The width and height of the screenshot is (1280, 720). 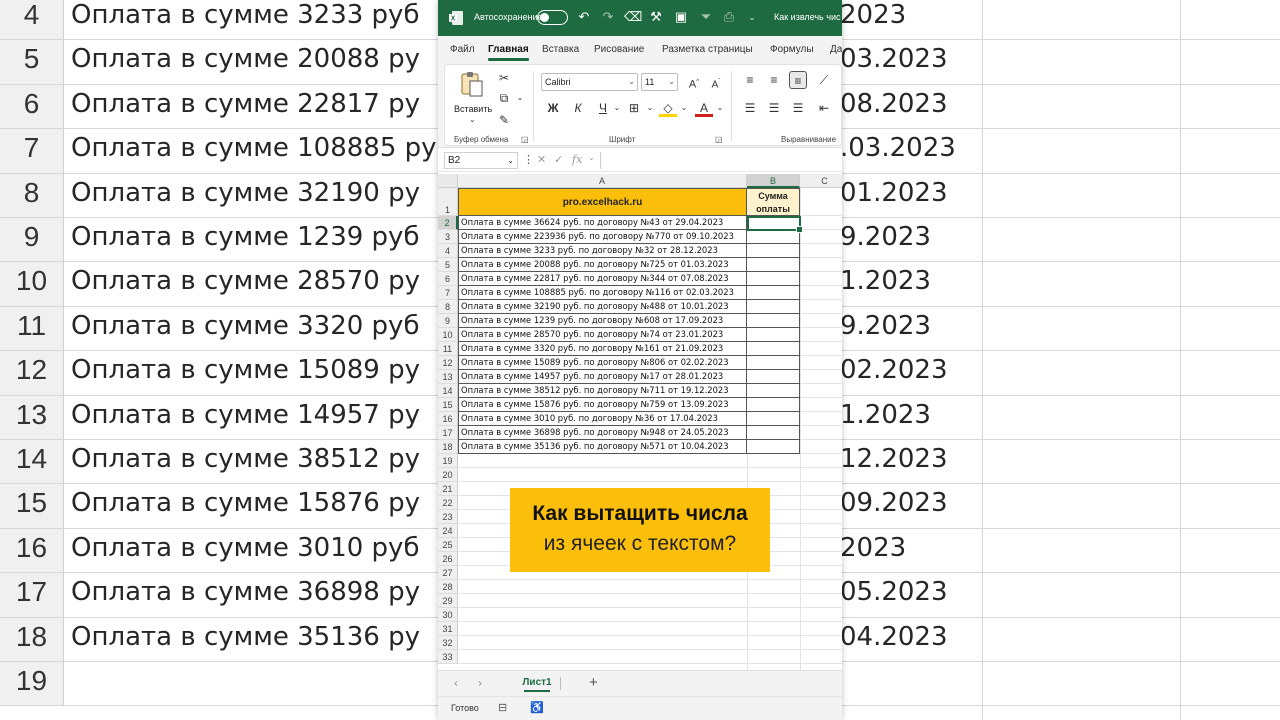 I want to click on print-icon: ⎙, so click(x=729, y=17).